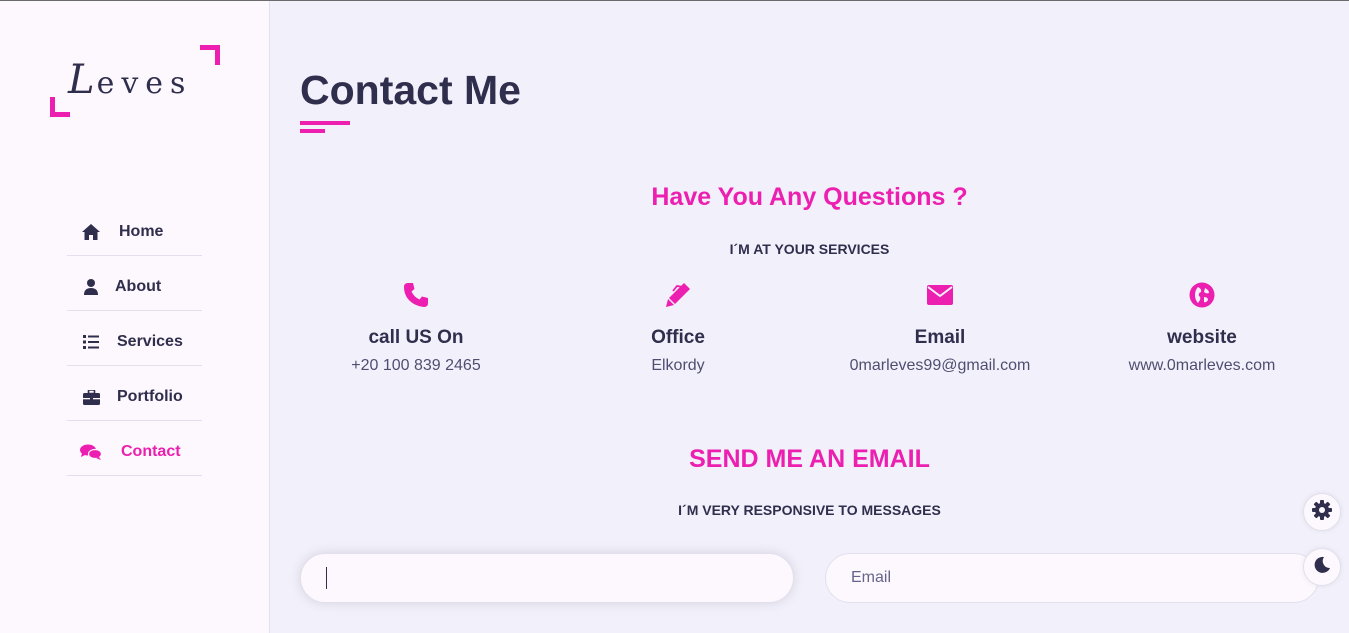 The height and width of the screenshot is (633, 1349). I want to click on contact-info-title: Email, so click(940, 337).